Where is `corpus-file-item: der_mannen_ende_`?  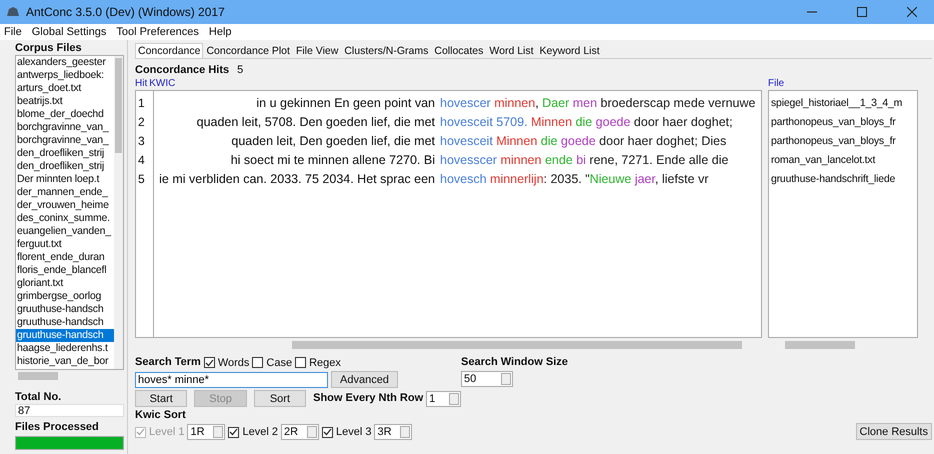
corpus-file-item: der_mannen_ende_ is located at coordinates (65, 192).